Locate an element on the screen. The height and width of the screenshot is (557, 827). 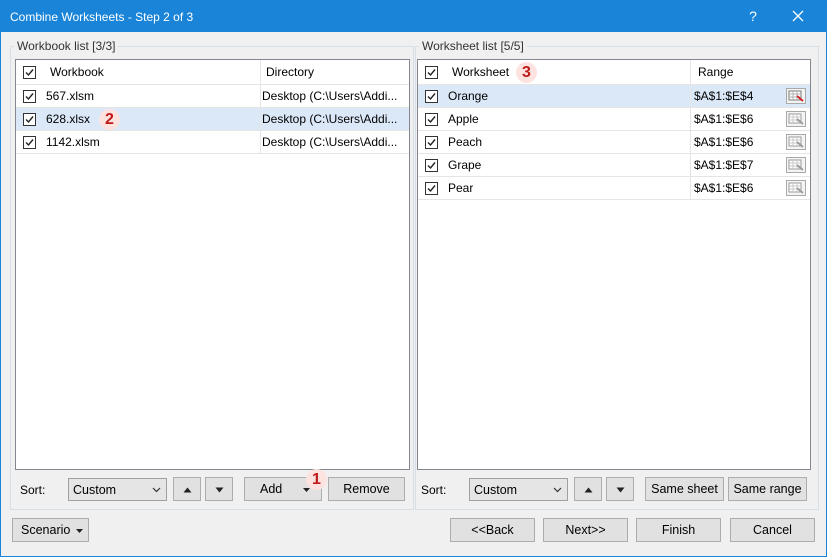
worksheet-sort-select: Custom is located at coordinates (518, 489).